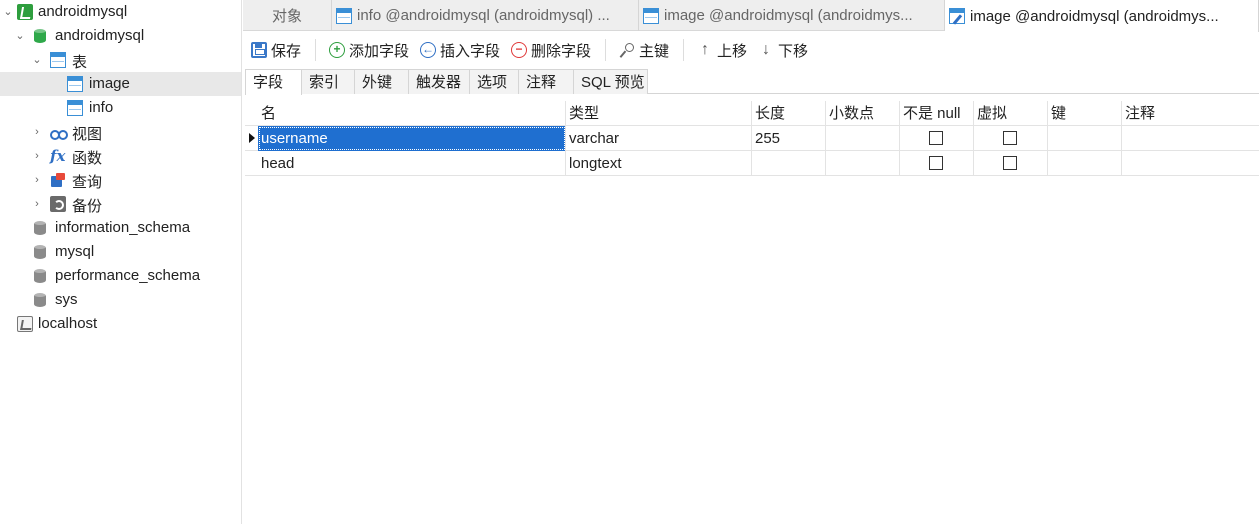 Image resolution: width=1259 pixels, height=524 pixels. Describe the element at coordinates (783, 50) in the screenshot. I see `move-down-button: ↓ 下移` at that location.